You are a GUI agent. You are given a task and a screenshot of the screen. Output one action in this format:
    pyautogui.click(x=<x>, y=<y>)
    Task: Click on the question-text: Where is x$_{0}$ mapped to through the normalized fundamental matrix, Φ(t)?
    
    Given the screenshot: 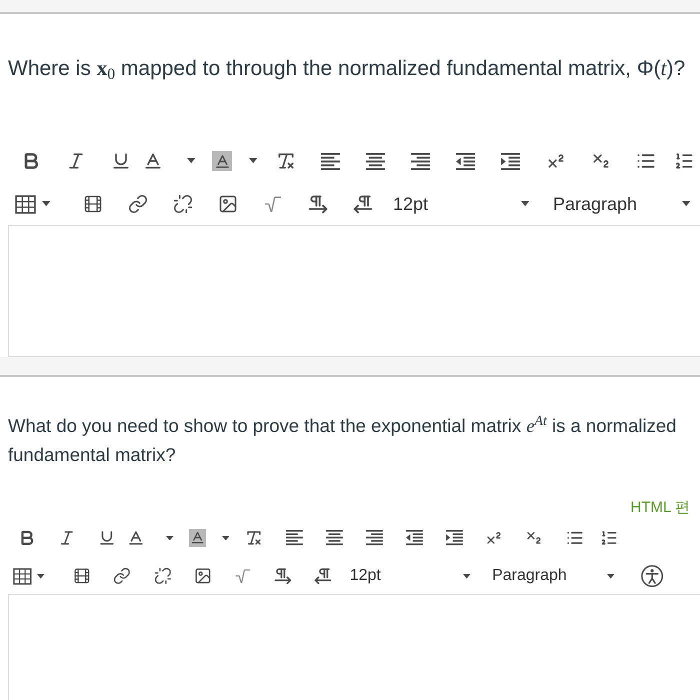 What is the action you would take?
    pyautogui.click(x=346, y=69)
    